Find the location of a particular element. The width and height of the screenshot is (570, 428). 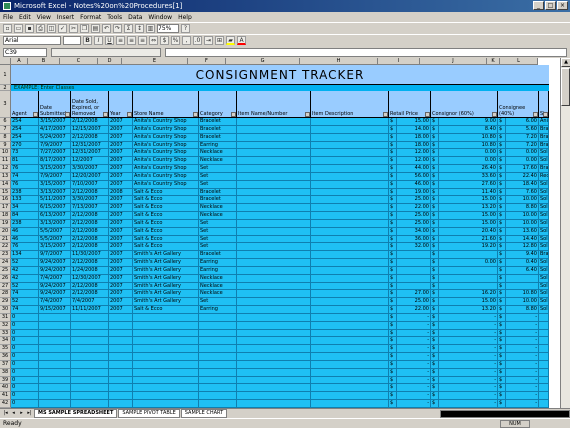

table-cell: 2/12/2008 is located at coordinates (90, 239).